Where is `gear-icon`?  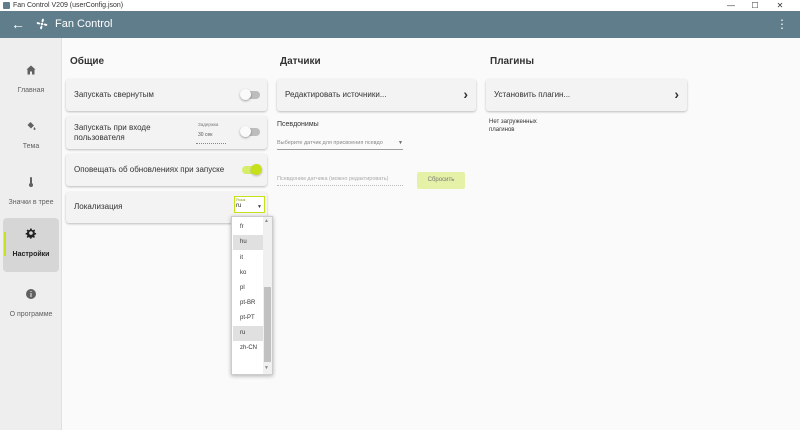
gear-icon is located at coordinates (31, 233).